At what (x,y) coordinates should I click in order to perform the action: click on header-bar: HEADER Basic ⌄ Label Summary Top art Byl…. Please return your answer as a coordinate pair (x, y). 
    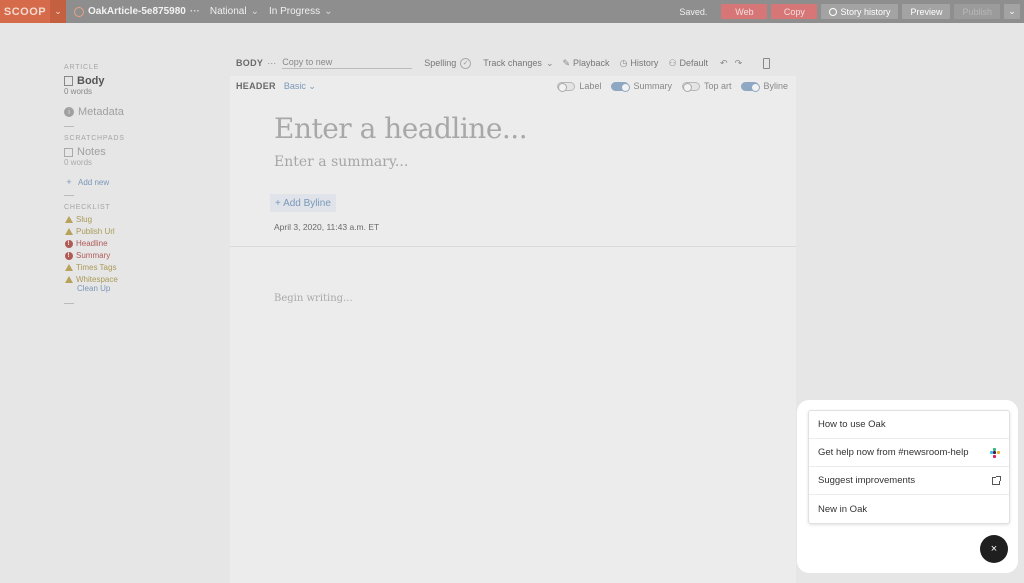
    Looking at the image, I should click on (513, 86).